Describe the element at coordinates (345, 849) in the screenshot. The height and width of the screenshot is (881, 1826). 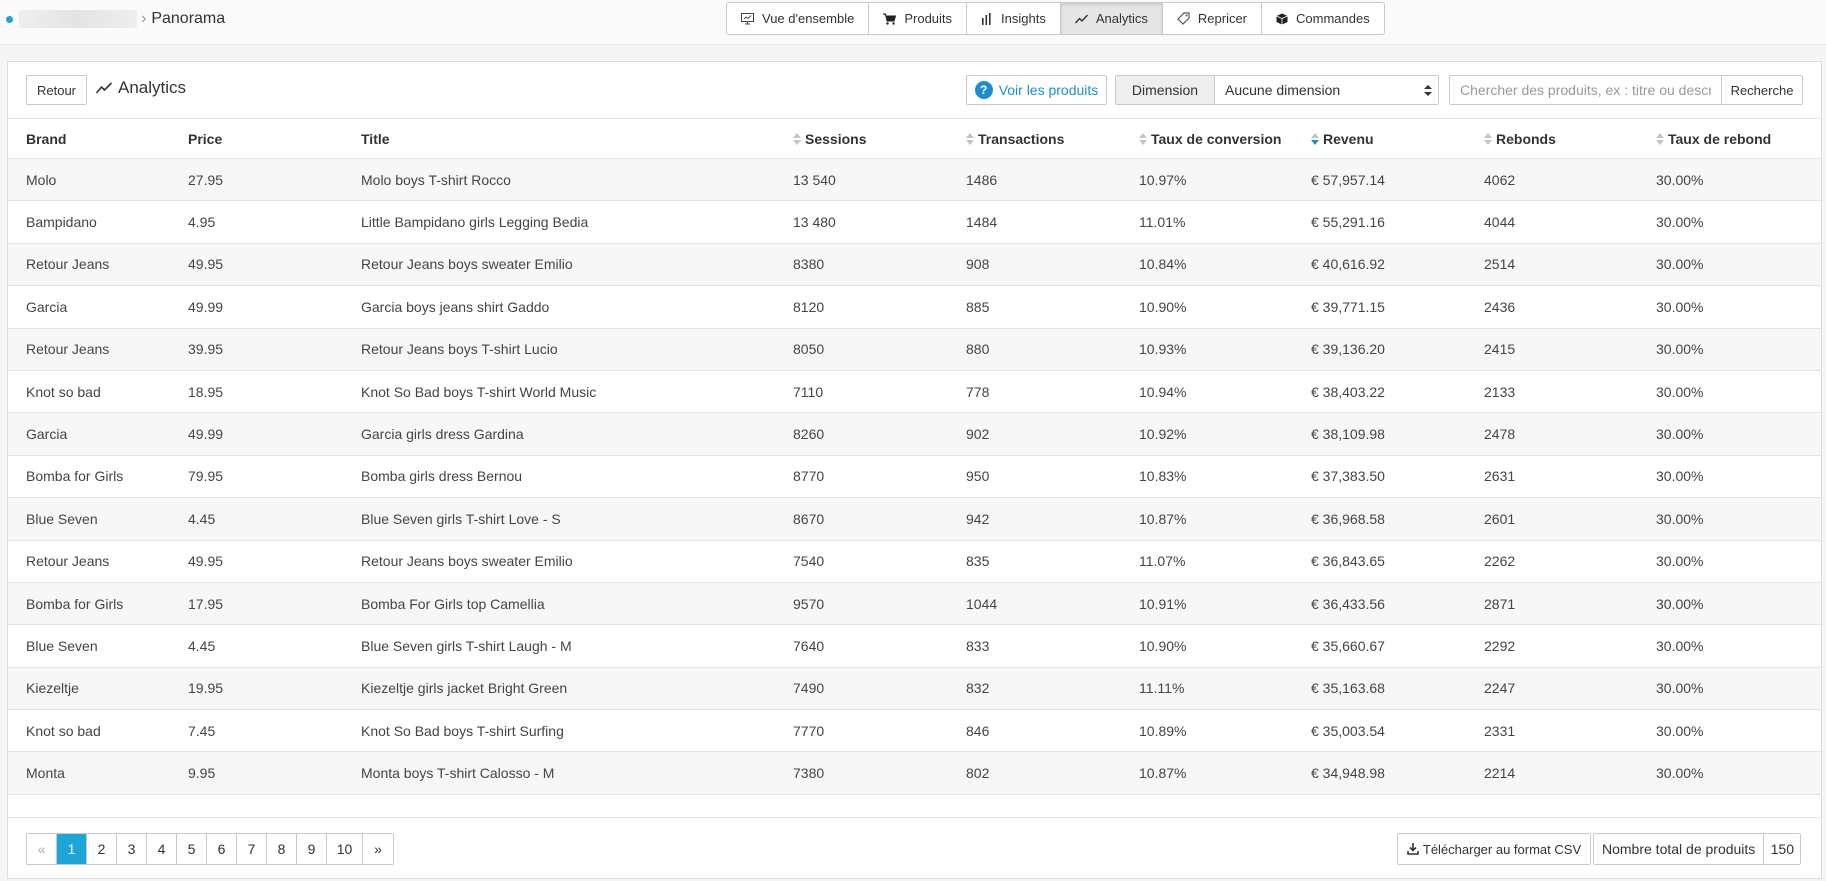
I see `pagination-page: 10` at that location.